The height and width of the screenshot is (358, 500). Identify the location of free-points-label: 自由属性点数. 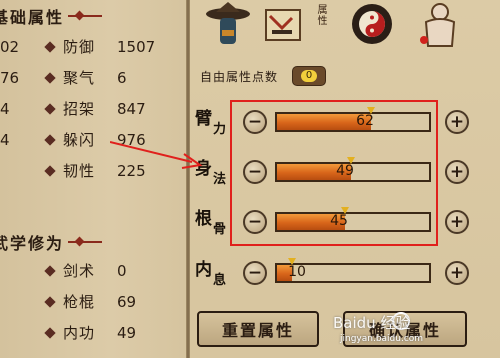
(239, 76).